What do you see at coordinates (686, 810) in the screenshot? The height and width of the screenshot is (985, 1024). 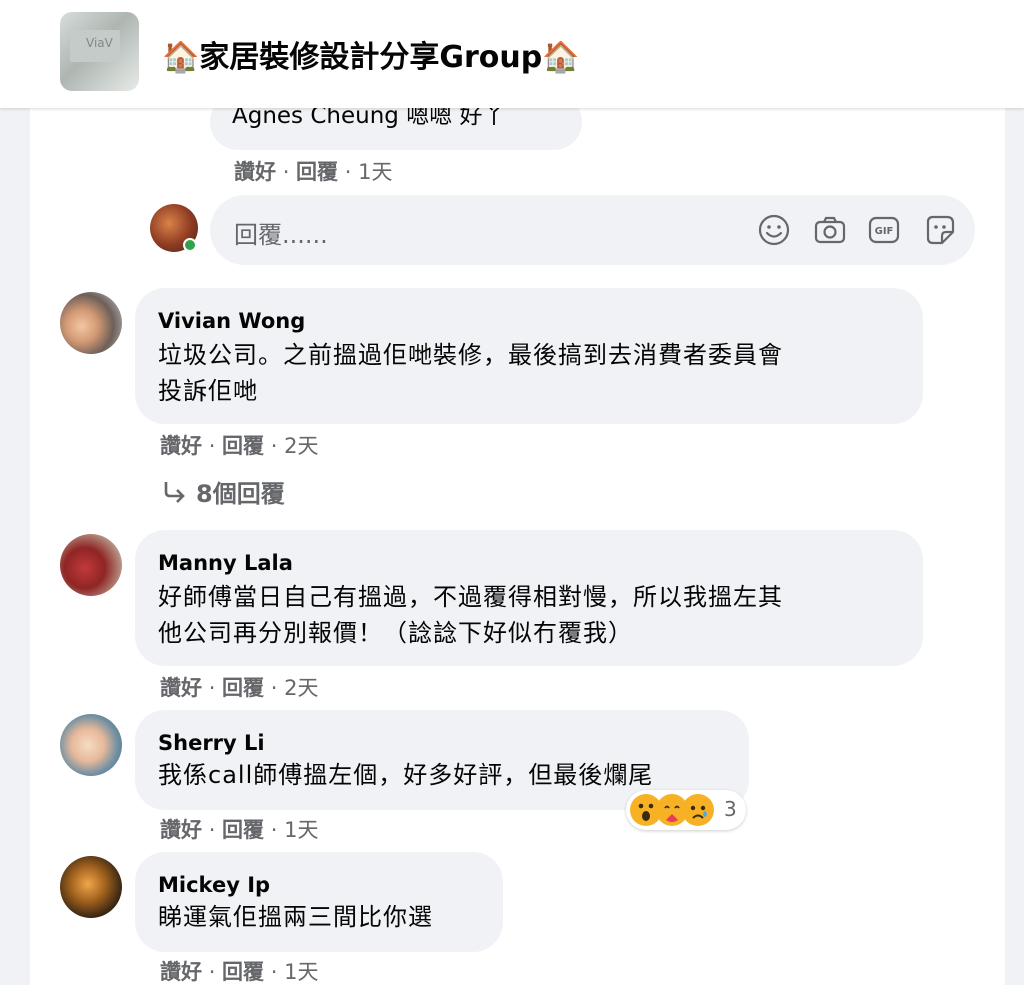 I see `reactions-summary: 3` at bounding box center [686, 810].